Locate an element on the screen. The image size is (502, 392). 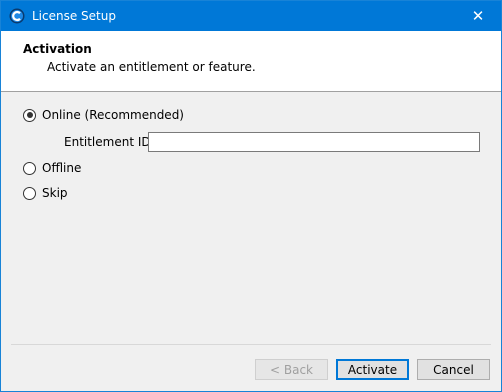
page-subtitle: Activate an entitlement or feature. is located at coordinates (151, 67).